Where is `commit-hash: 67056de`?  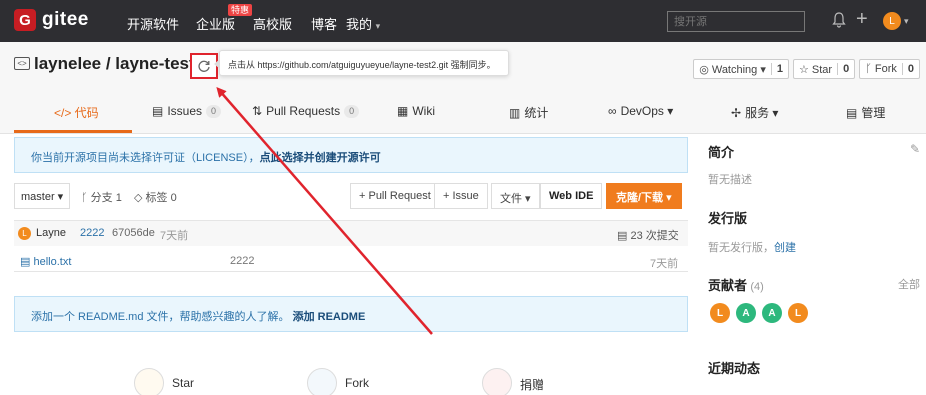
commit-hash: 67056de is located at coordinates (133, 233).